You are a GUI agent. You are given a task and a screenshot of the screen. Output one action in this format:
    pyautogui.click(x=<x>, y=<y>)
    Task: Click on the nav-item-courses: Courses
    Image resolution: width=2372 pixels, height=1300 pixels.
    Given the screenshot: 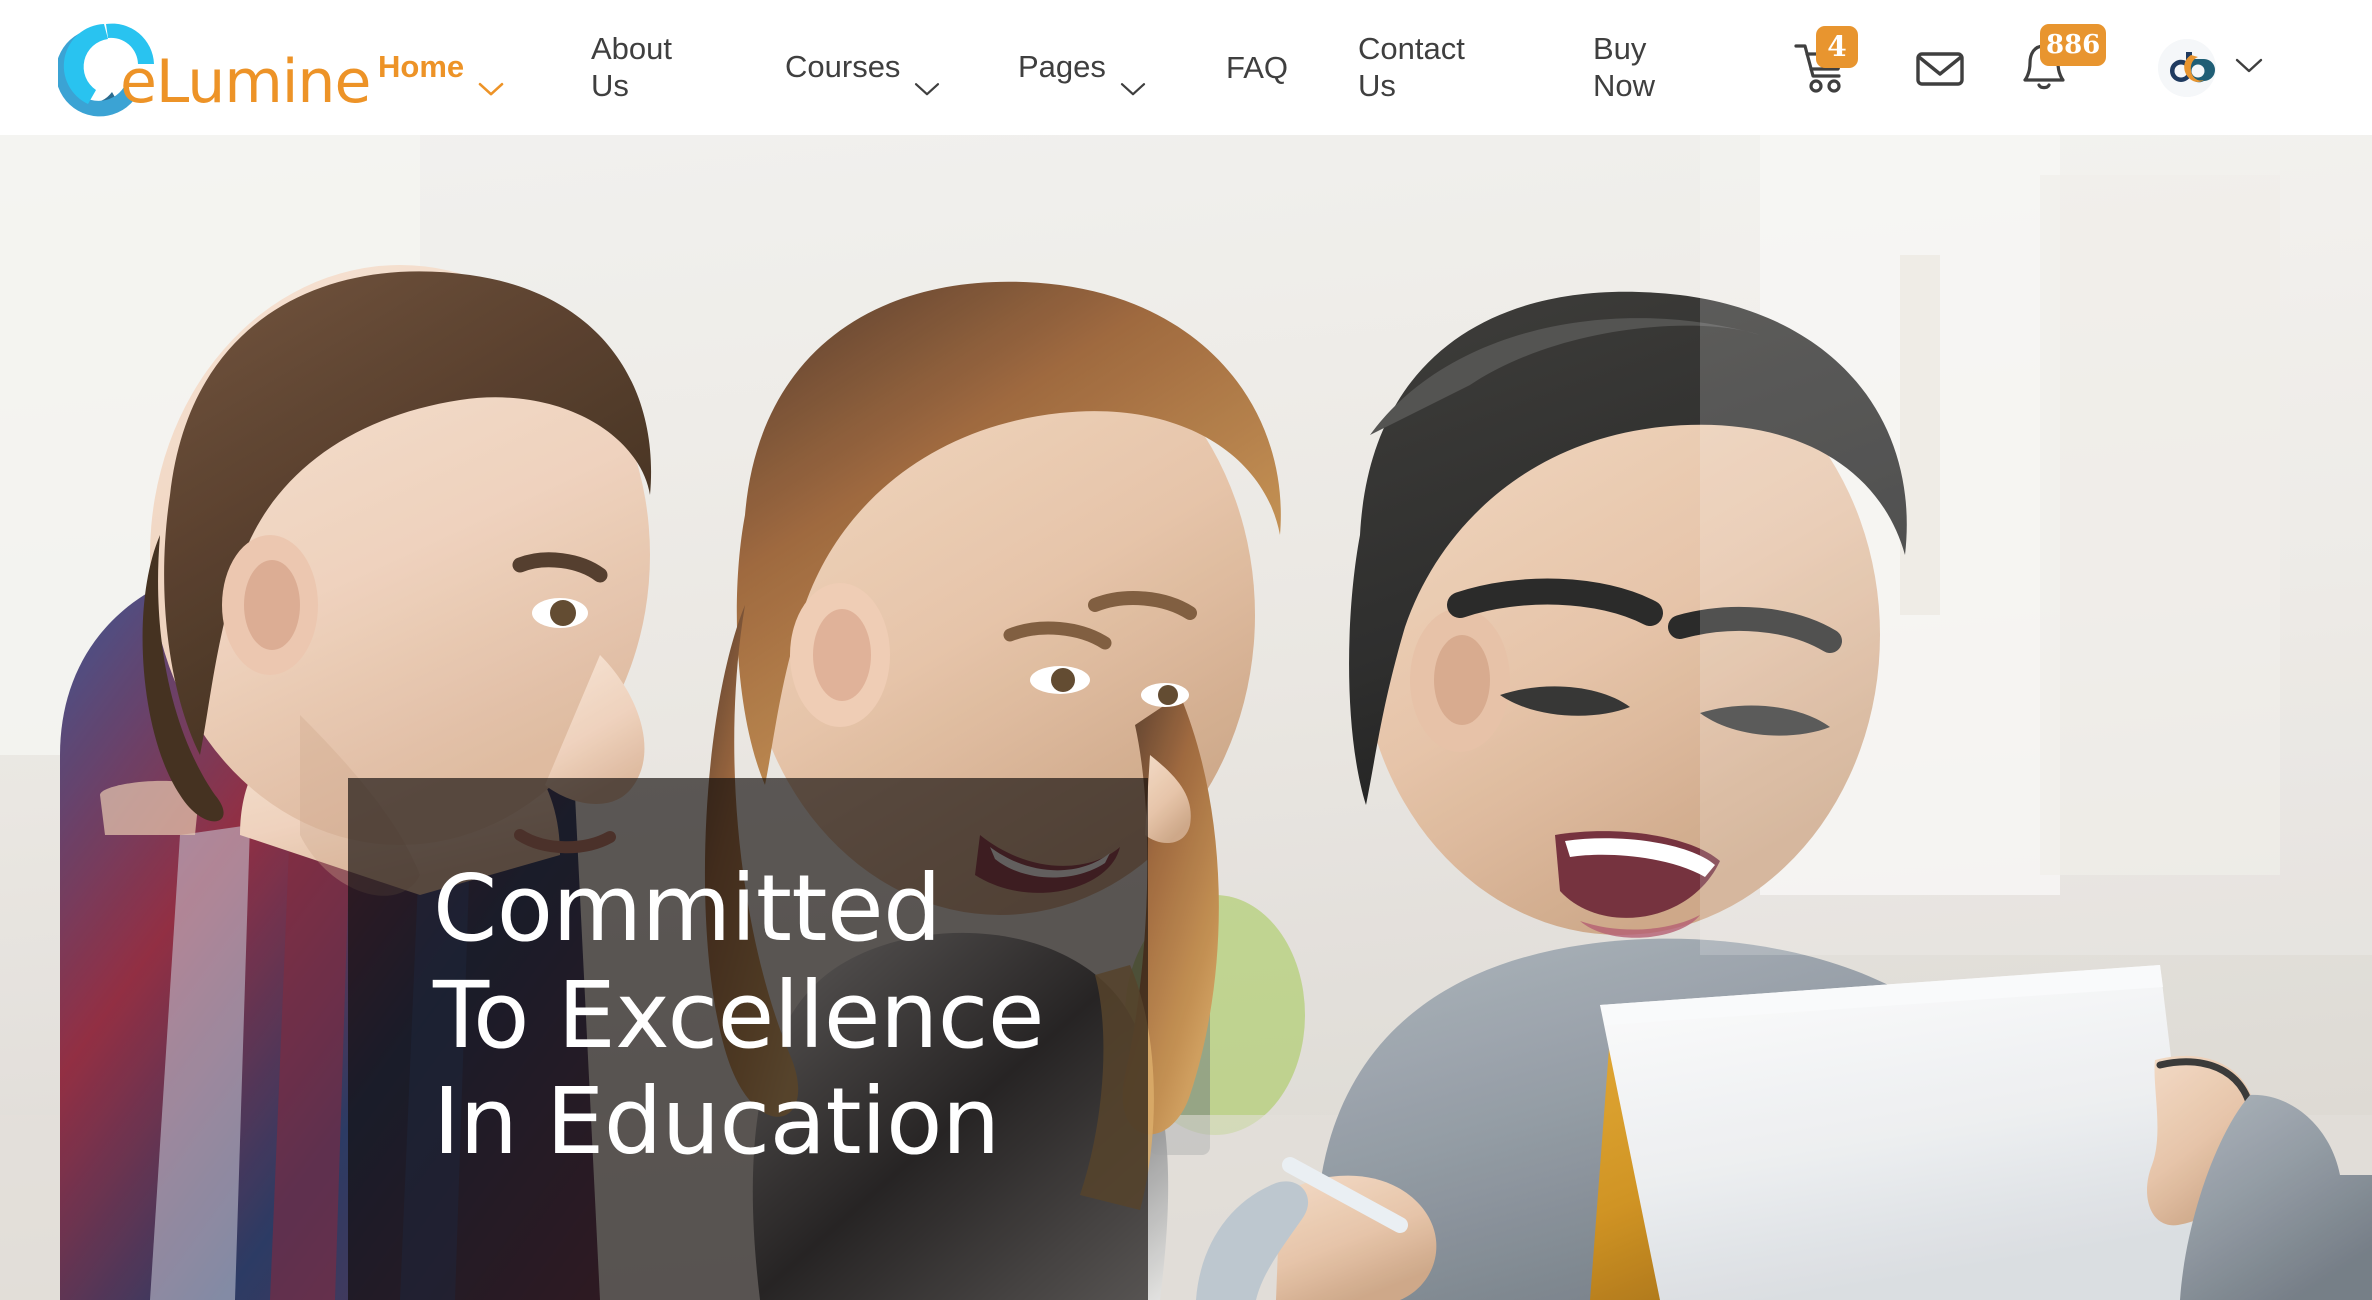 What is the action you would take?
    pyautogui.click(x=862, y=68)
    